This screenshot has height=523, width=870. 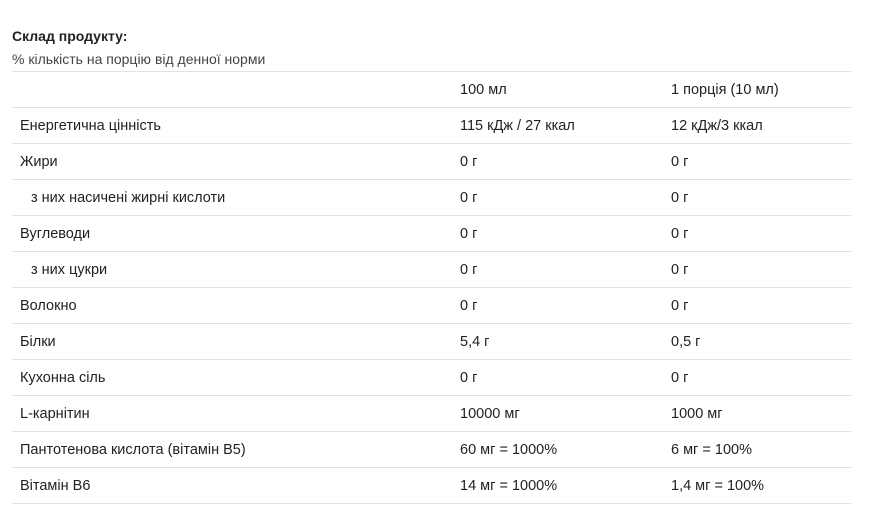 What do you see at coordinates (686, 341) in the screenshot?
I see `value-per-serving: 0,5 г` at bounding box center [686, 341].